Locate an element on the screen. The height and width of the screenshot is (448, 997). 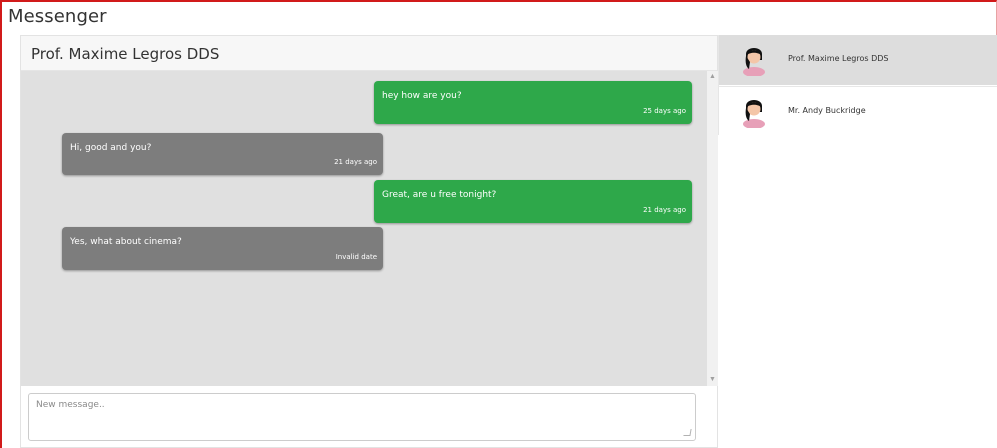
message-bubble-sent: Great, are u free tonight? 21 days ago is located at coordinates (533, 201).